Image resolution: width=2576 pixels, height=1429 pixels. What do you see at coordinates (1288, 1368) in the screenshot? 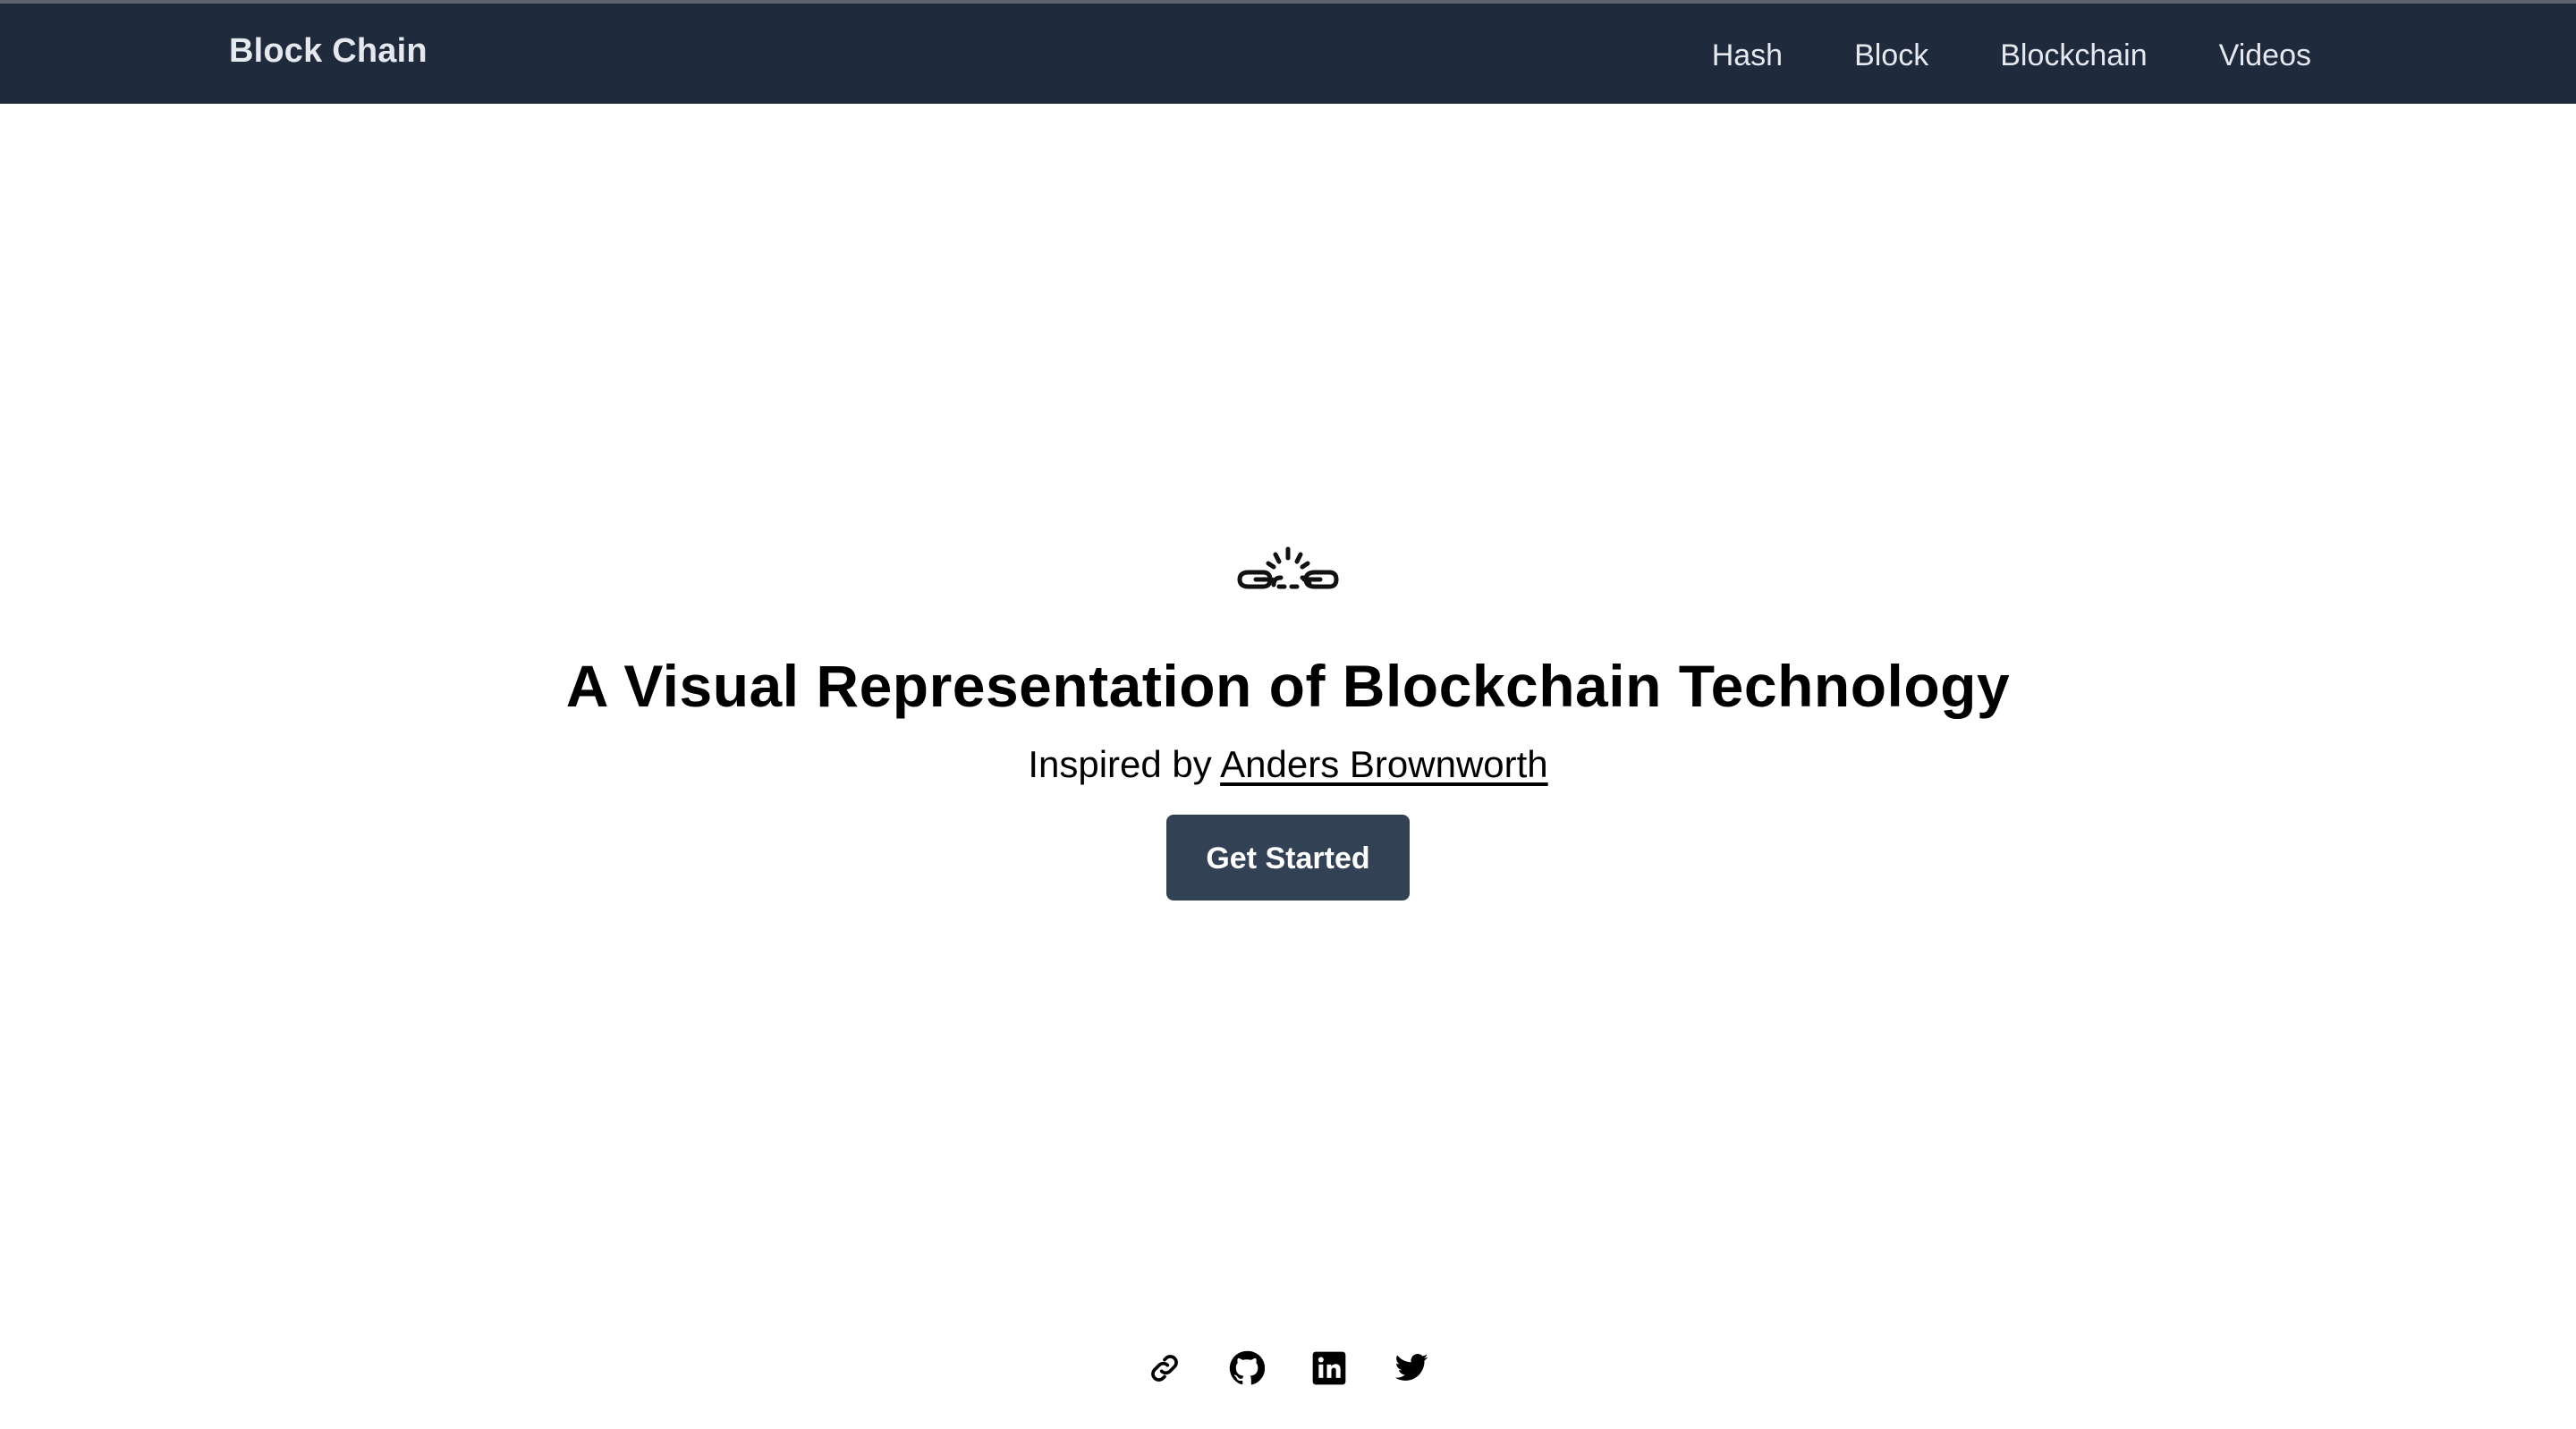
I see `social-footer` at bounding box center [1288, 1368].